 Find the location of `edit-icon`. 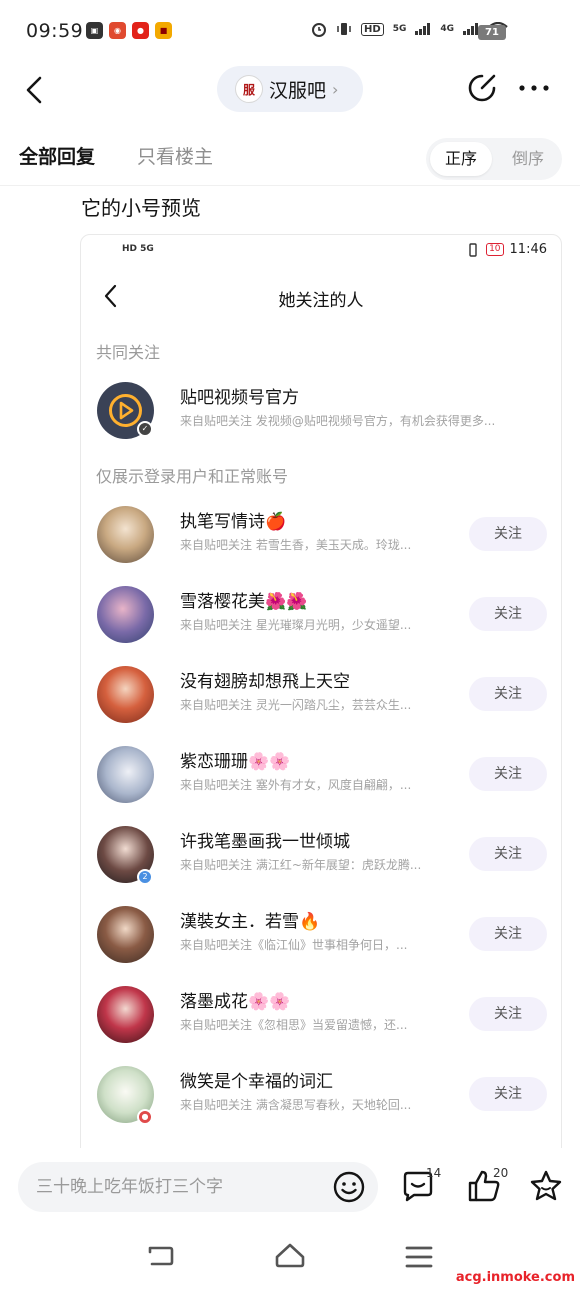

edit-icon is located at coordinates (482, 88).